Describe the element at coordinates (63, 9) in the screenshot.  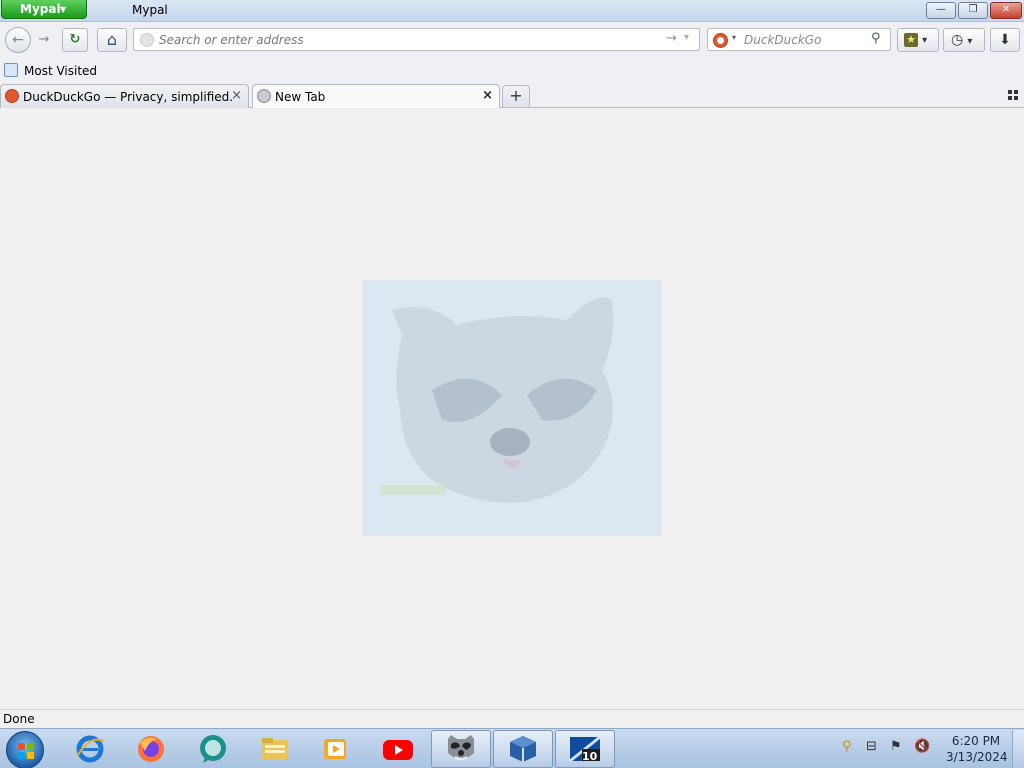
I see `app-menu-dropdown-icon: ▼` at that location.